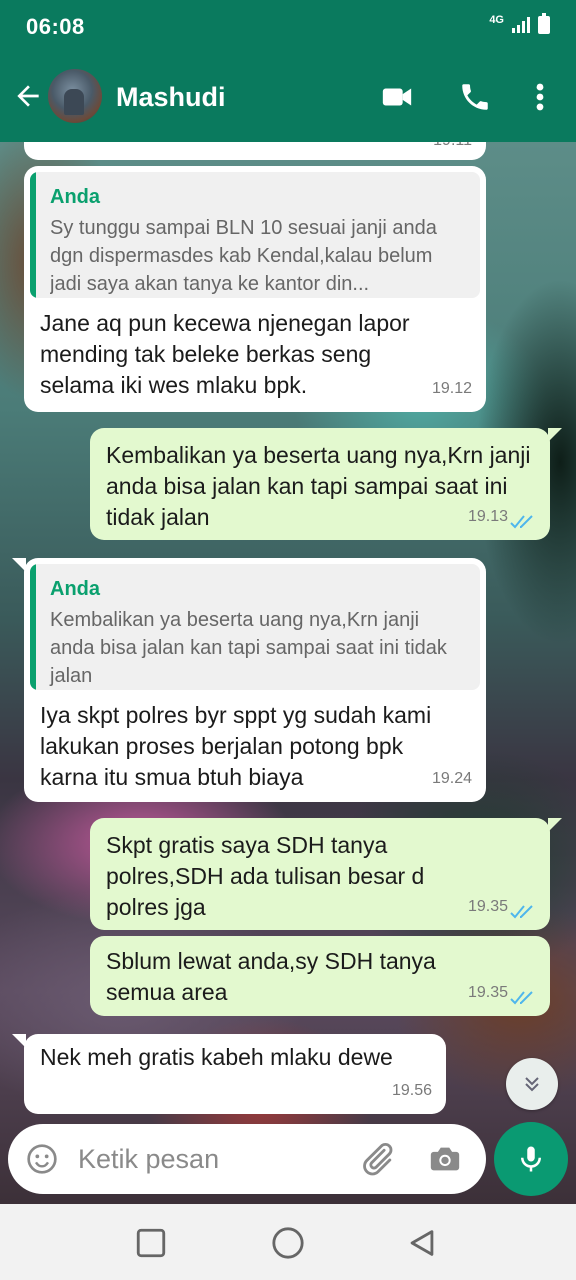  I want to click on voice-message-button, so click(531, 1159).